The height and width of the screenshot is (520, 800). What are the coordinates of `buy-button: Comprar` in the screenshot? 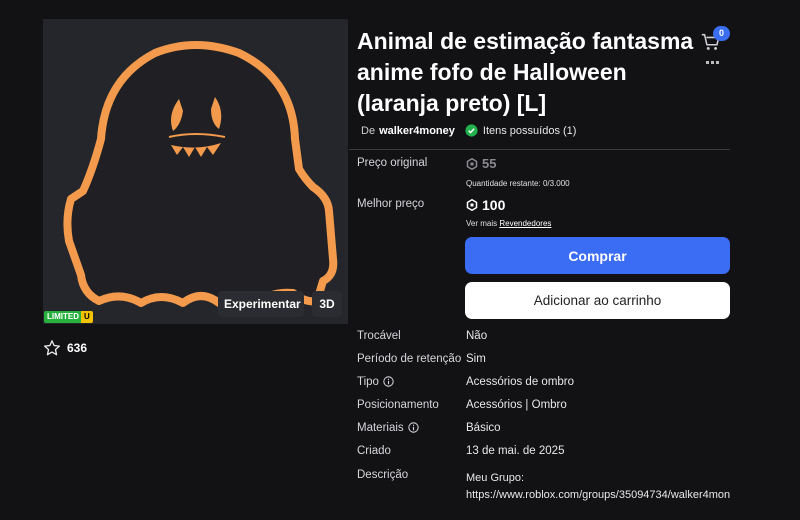 It's located at (597, 255).